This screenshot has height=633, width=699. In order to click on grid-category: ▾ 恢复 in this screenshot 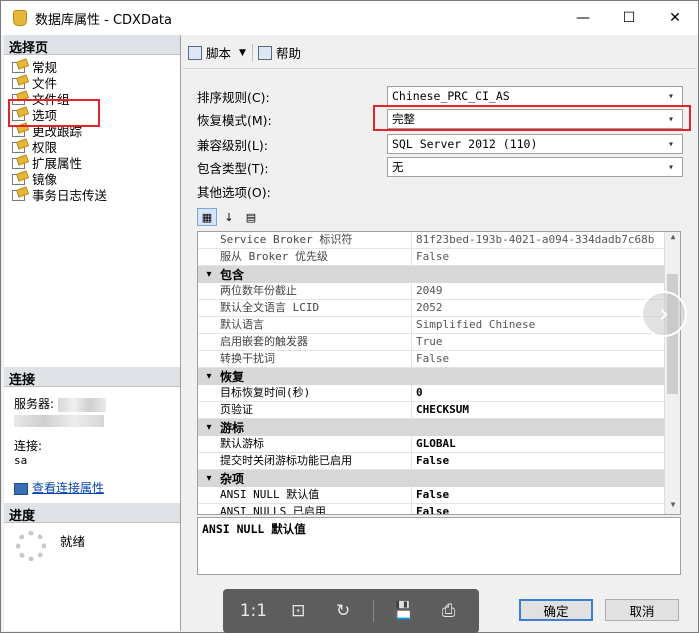, I will do `click(439, 376)`.